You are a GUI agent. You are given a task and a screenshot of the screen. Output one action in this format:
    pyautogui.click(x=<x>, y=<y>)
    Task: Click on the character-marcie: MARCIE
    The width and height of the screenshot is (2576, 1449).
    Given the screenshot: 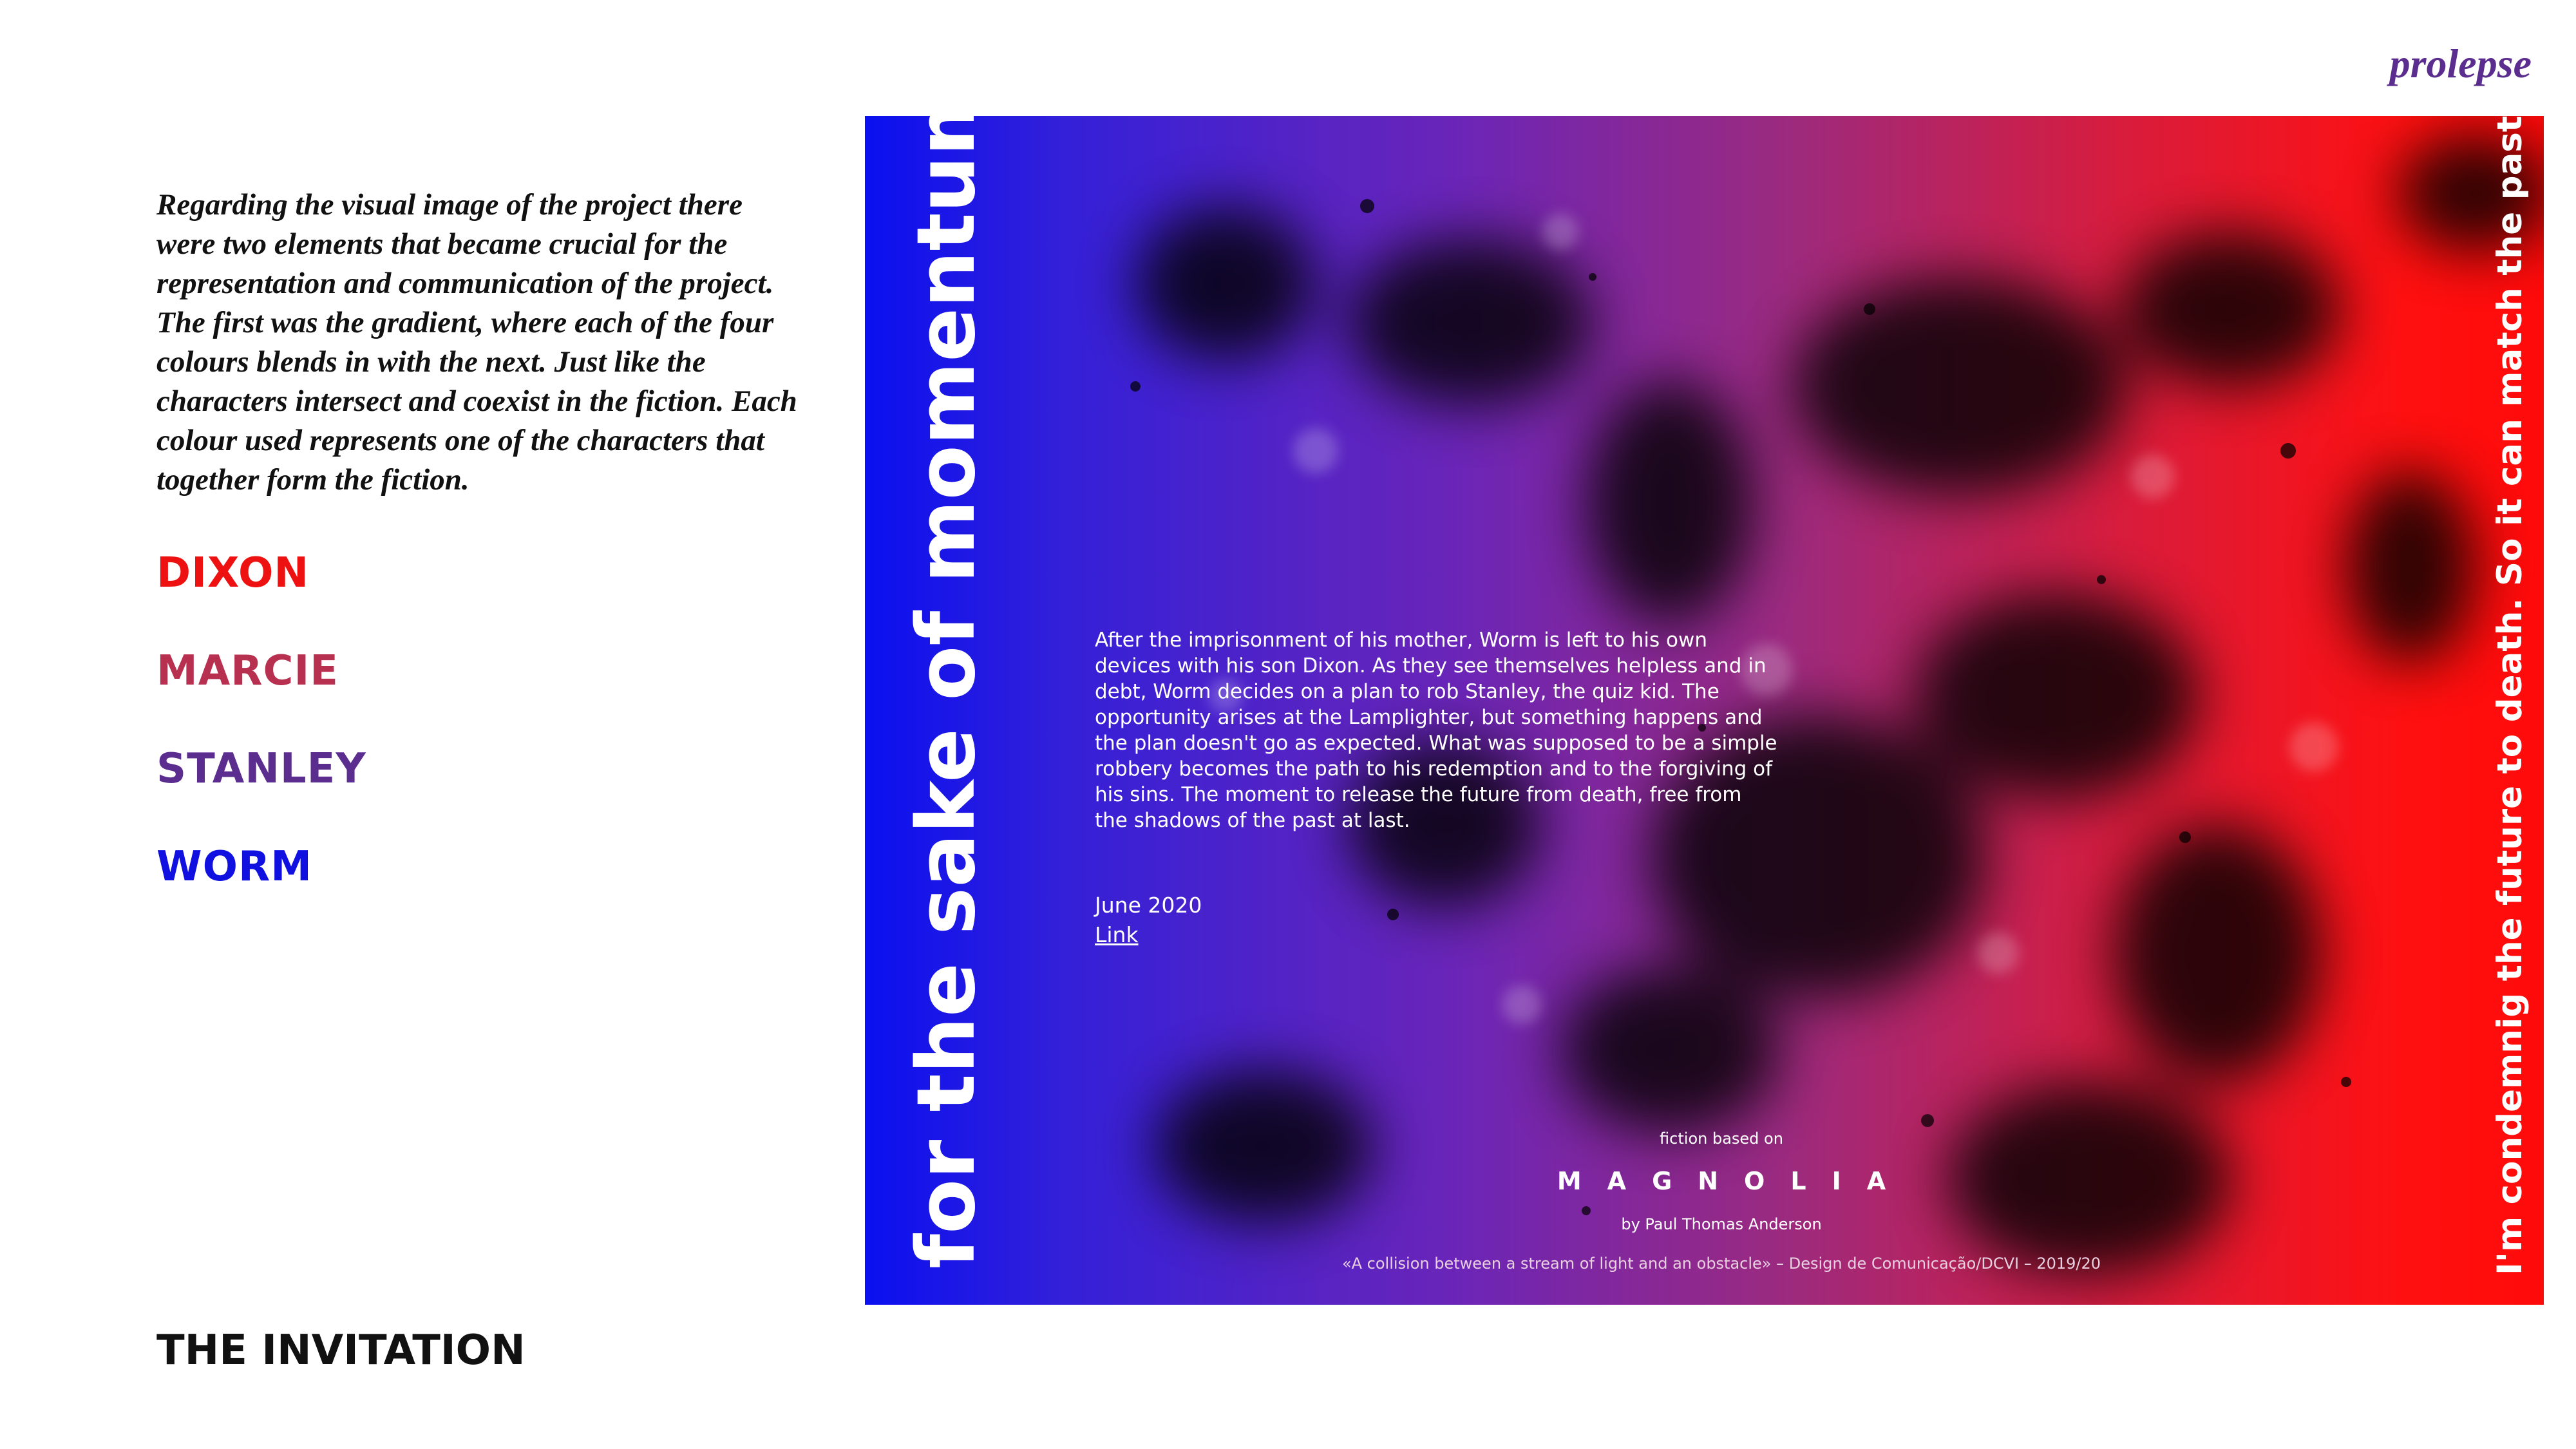 What is the action you would take?
    pyautogui.click(x=248, y=671)
    